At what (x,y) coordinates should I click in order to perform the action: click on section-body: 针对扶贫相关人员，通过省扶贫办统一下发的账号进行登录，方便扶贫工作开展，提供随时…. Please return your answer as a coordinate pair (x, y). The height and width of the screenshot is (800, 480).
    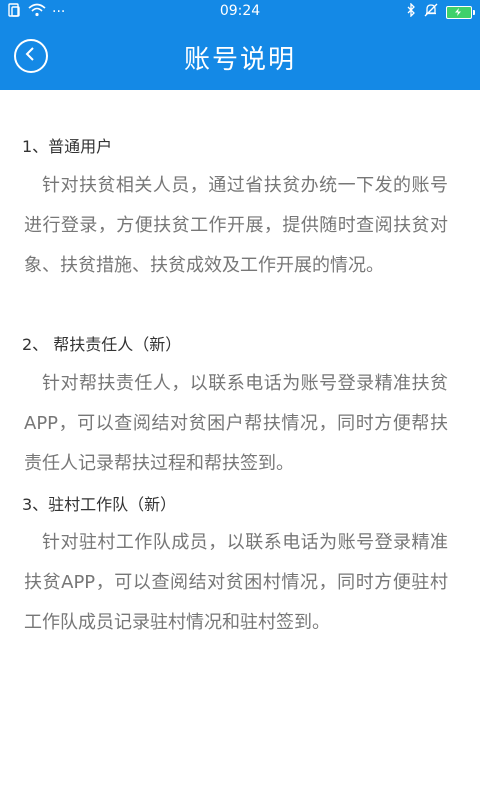
    Looking at the image, I should click on (236, 225).